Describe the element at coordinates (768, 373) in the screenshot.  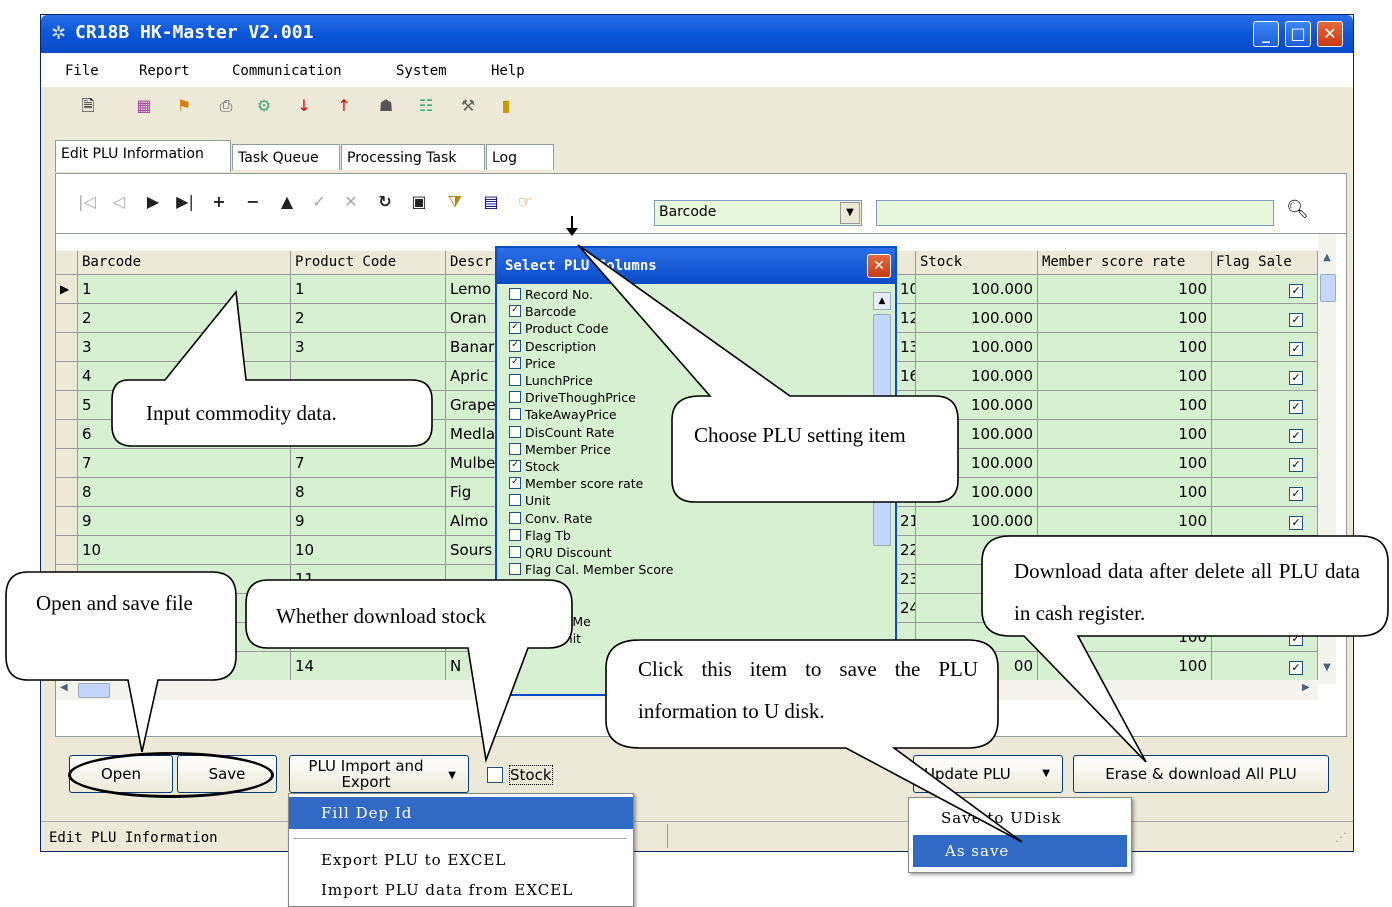
I see `callout-choose-shape` at that location.